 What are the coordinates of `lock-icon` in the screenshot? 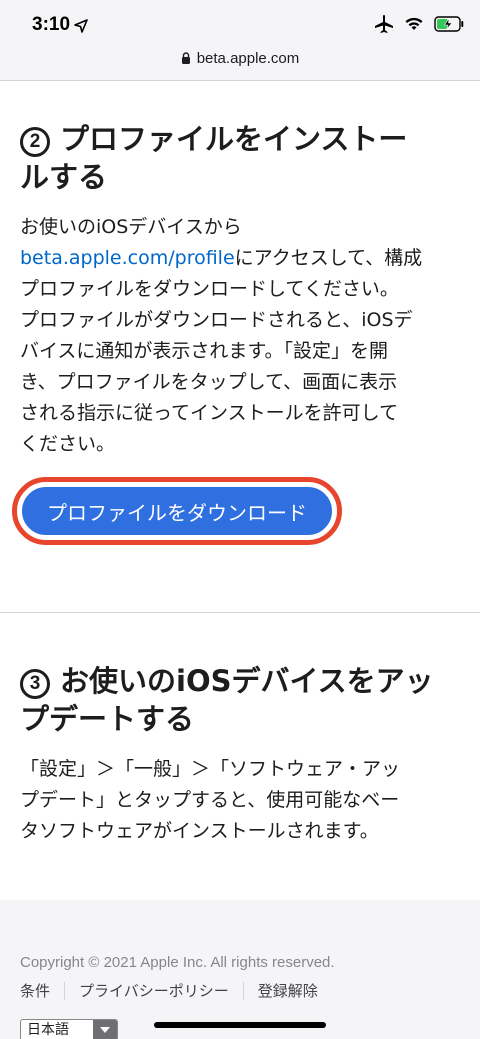 It's located at (185, 58).